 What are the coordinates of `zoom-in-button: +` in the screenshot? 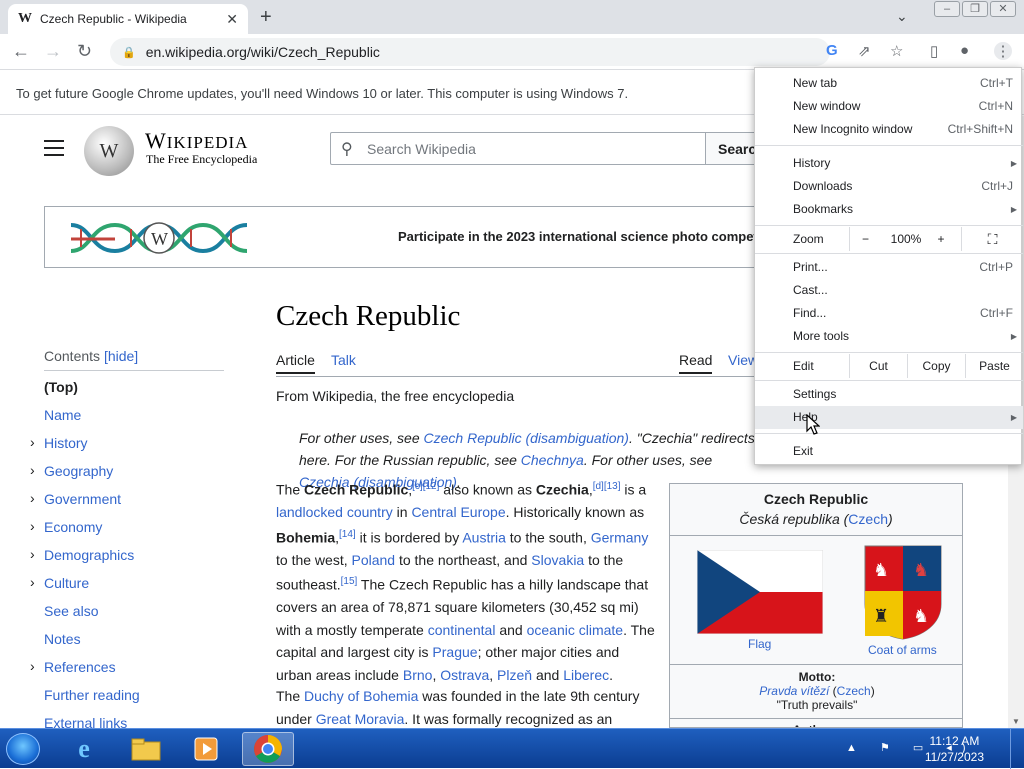 It's located at (941, 239).